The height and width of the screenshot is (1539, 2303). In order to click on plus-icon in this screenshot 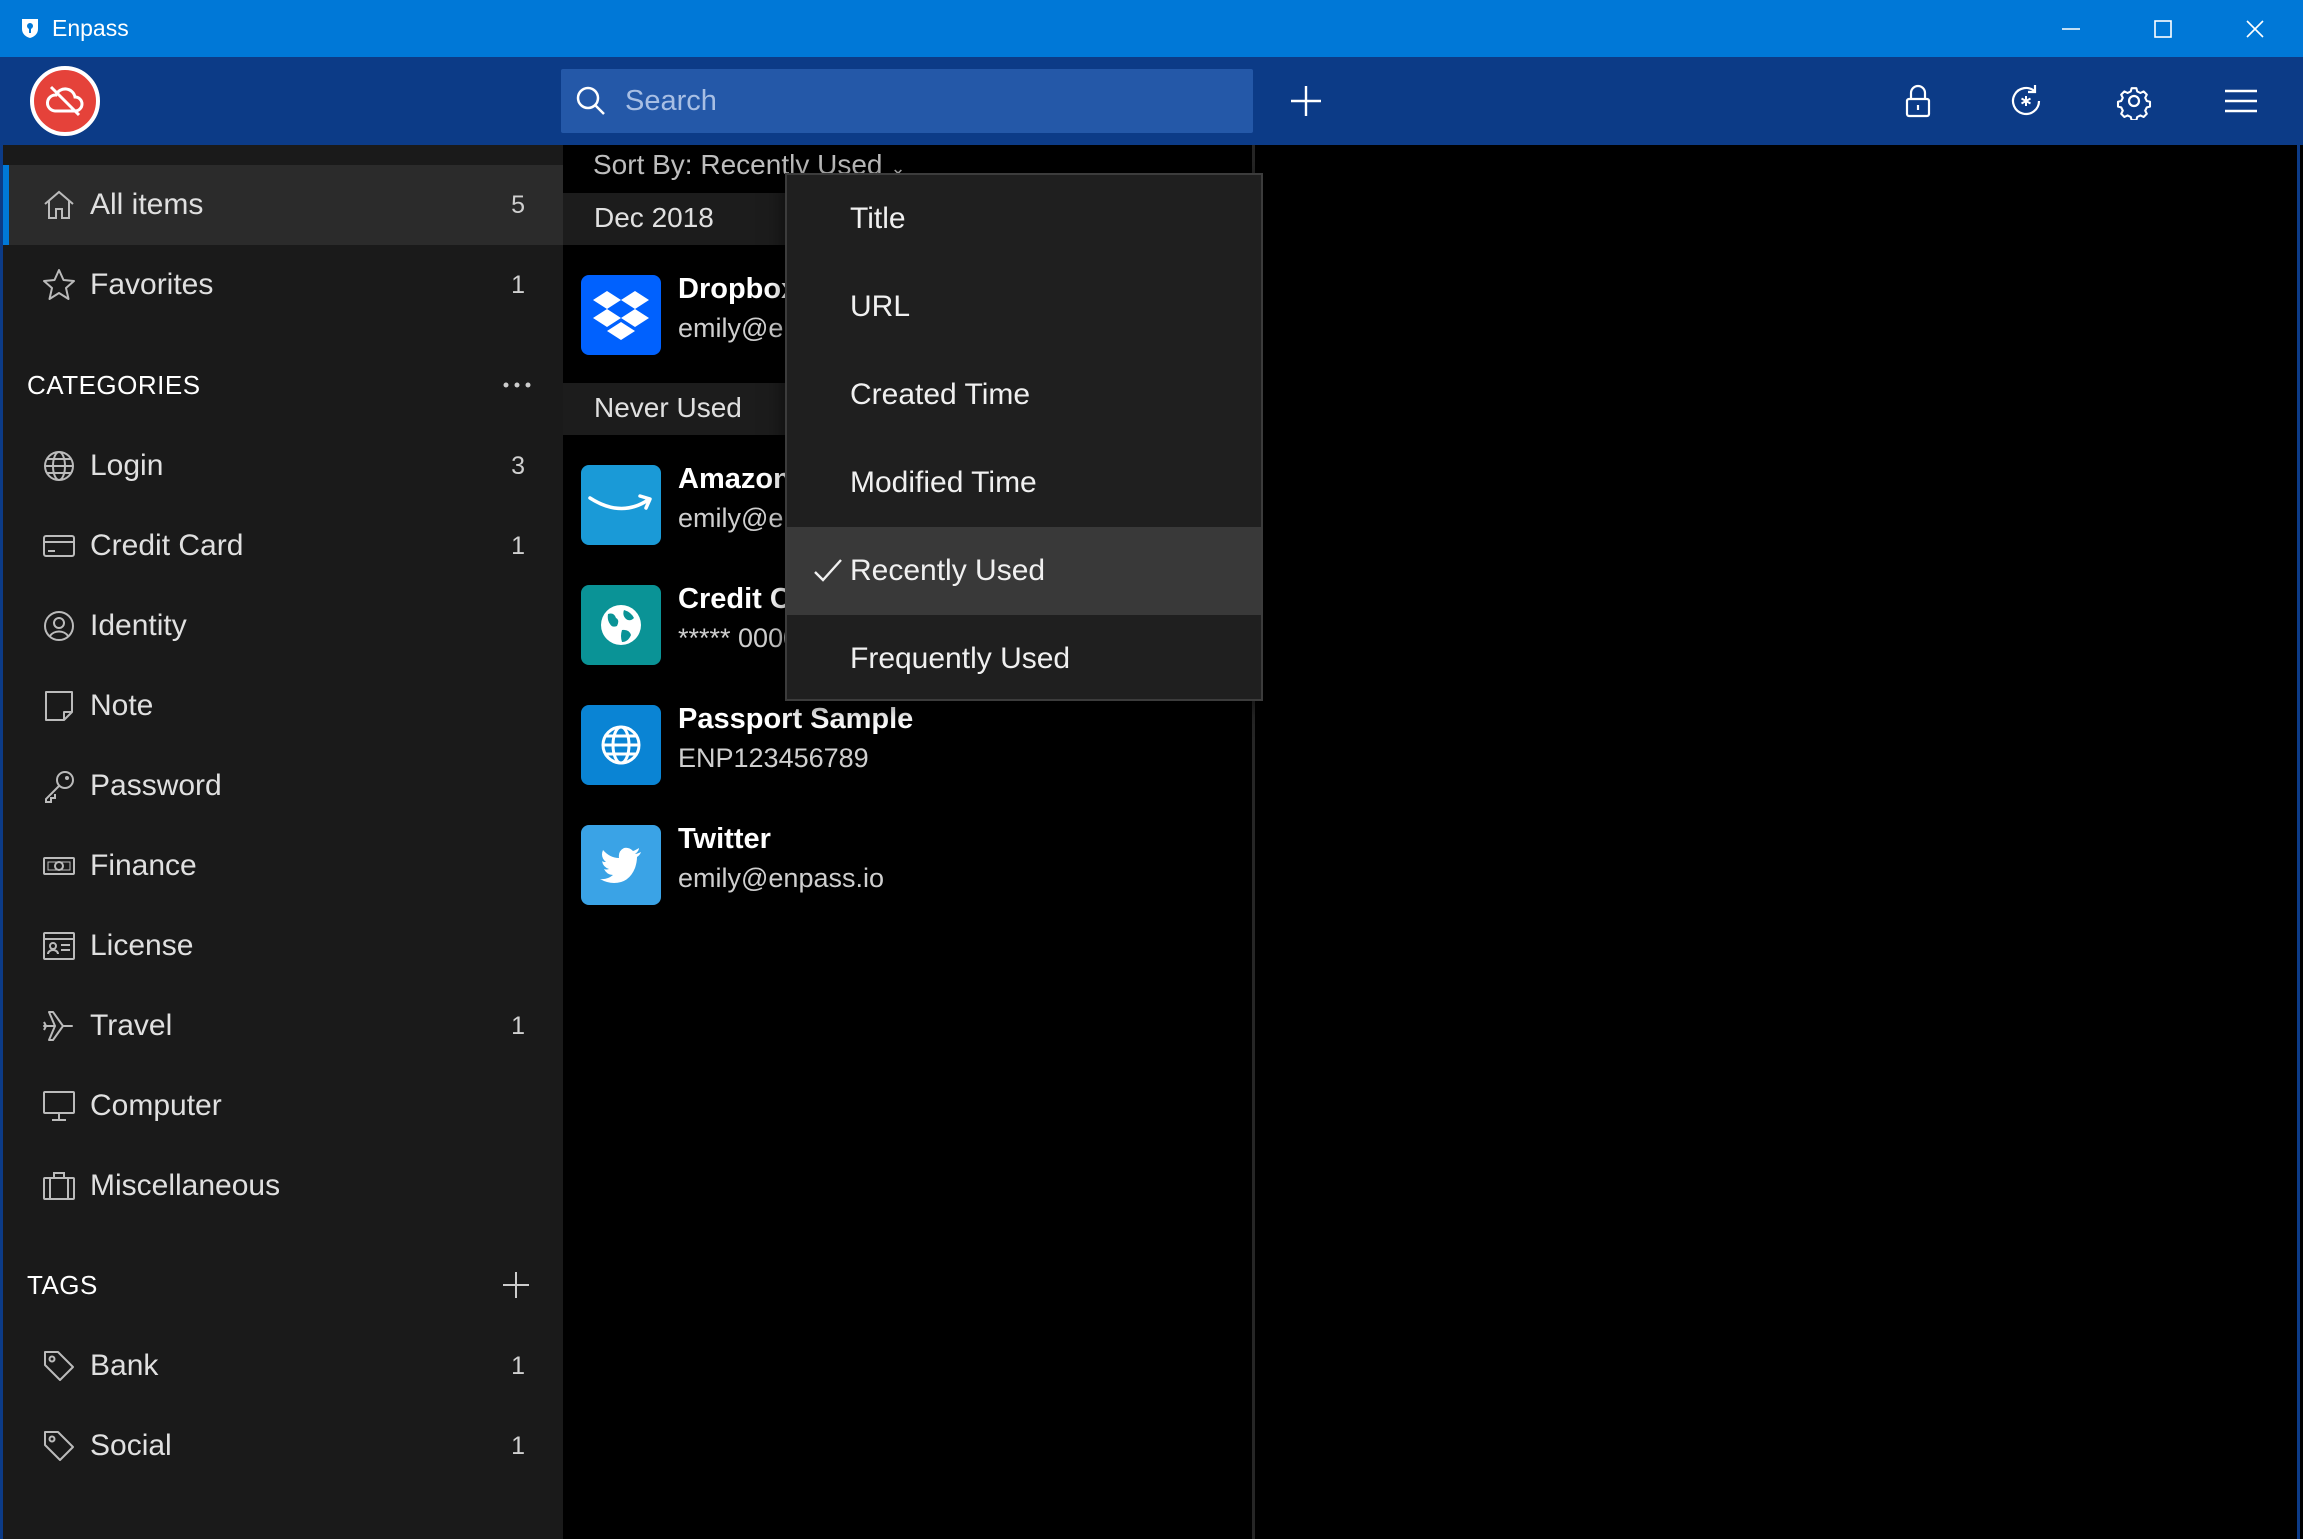, I will do `click(516, 1285)`.